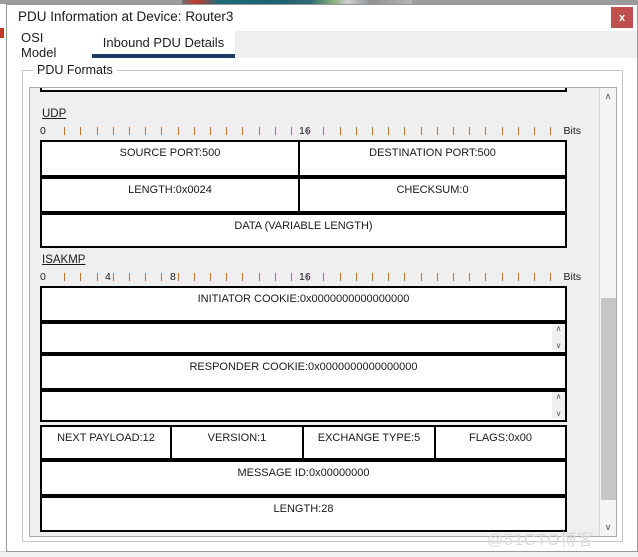 Image resolution: width=638 pixels, height=557 pixels. I want to click on udp-ruler-unit: Bits, so click(572, 131).